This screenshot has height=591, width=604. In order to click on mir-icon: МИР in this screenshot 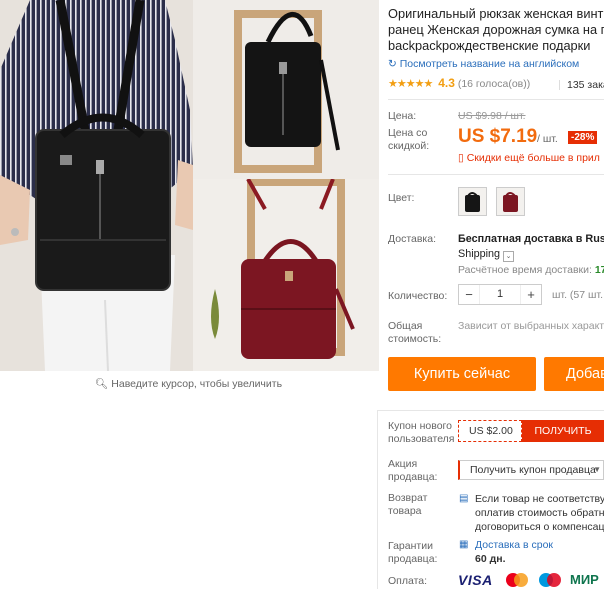, I will do `click(584, 579)`.